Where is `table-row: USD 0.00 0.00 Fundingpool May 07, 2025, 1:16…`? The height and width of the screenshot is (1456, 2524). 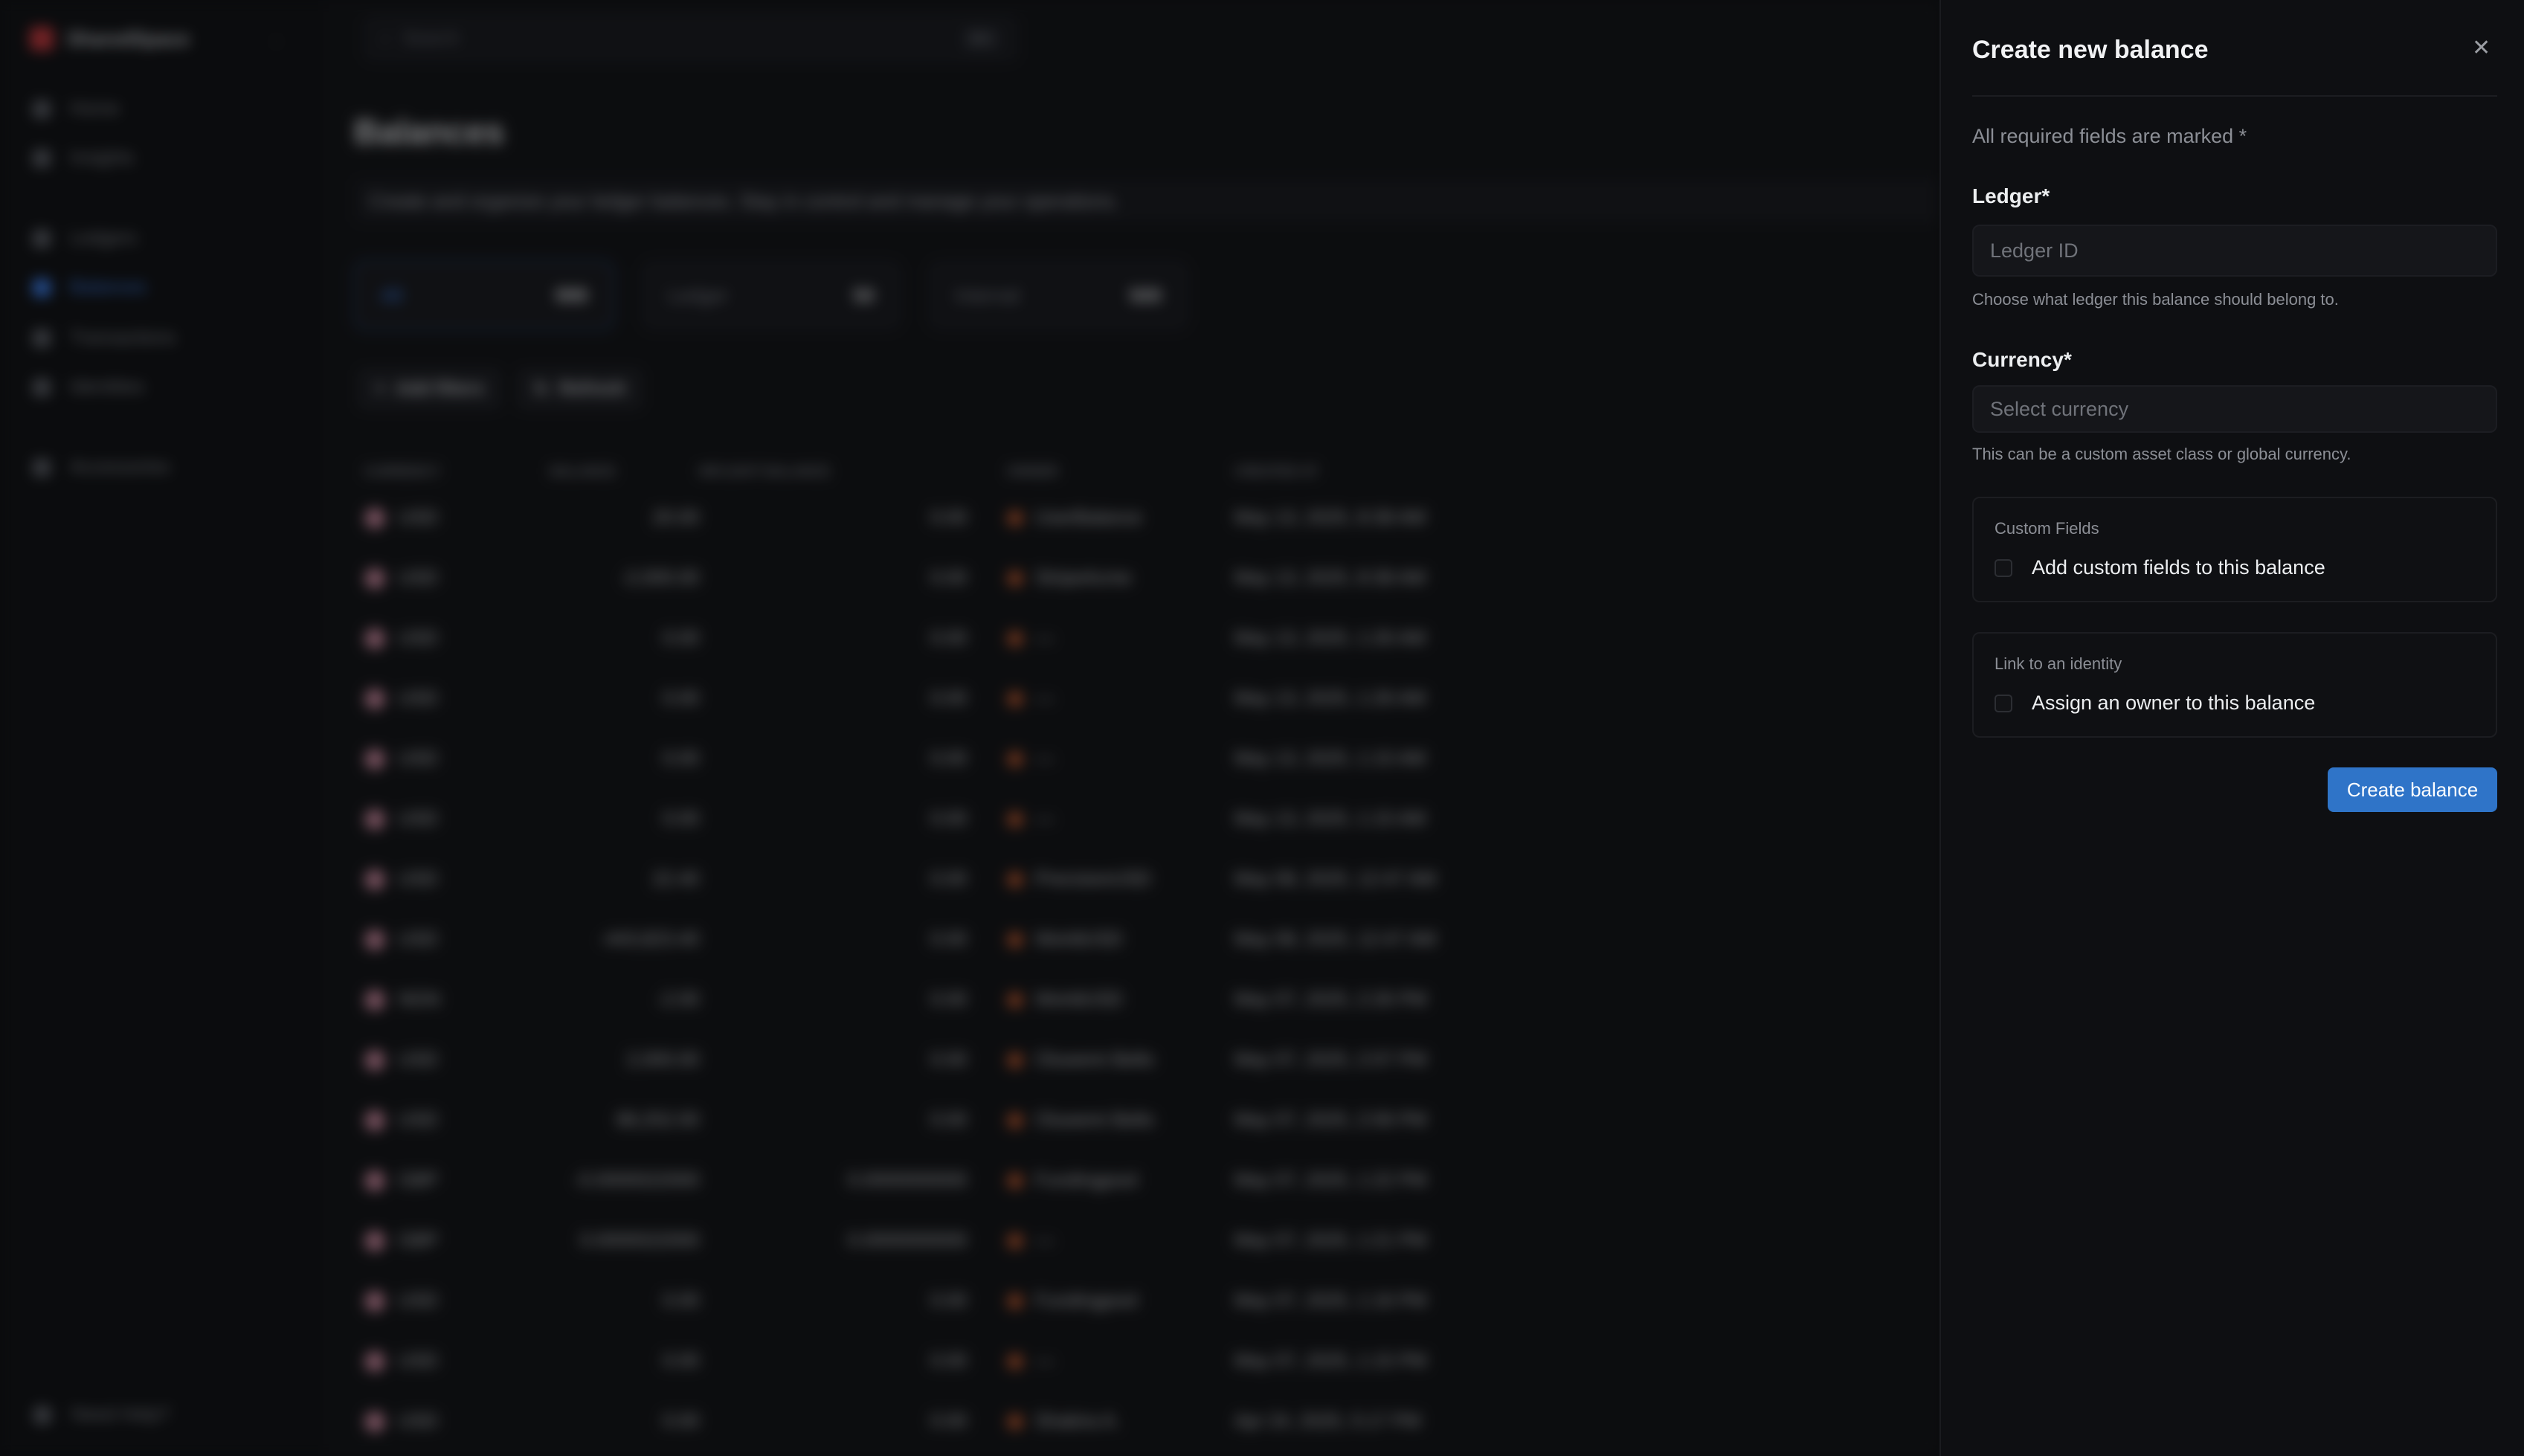
table-row: USD 0.00 0.00 Fundingpool May 07, 2025, 1:16… is located at coordinates (948, 1301).